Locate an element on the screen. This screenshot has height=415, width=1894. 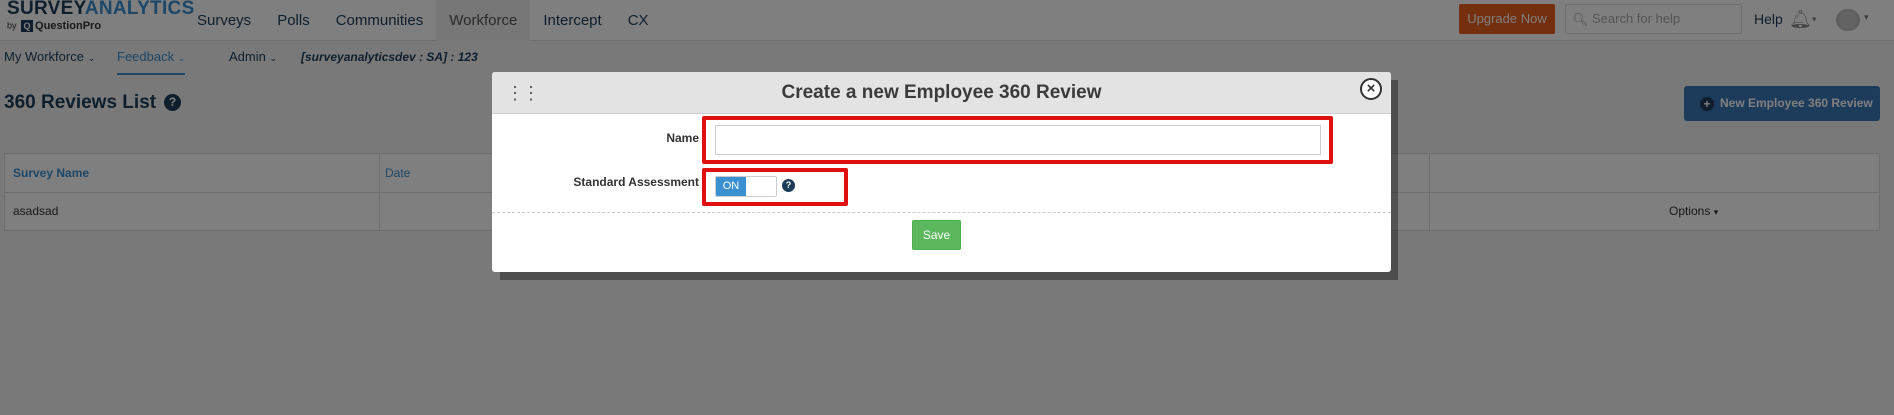
name-input is located at coordinates (1018, 140).